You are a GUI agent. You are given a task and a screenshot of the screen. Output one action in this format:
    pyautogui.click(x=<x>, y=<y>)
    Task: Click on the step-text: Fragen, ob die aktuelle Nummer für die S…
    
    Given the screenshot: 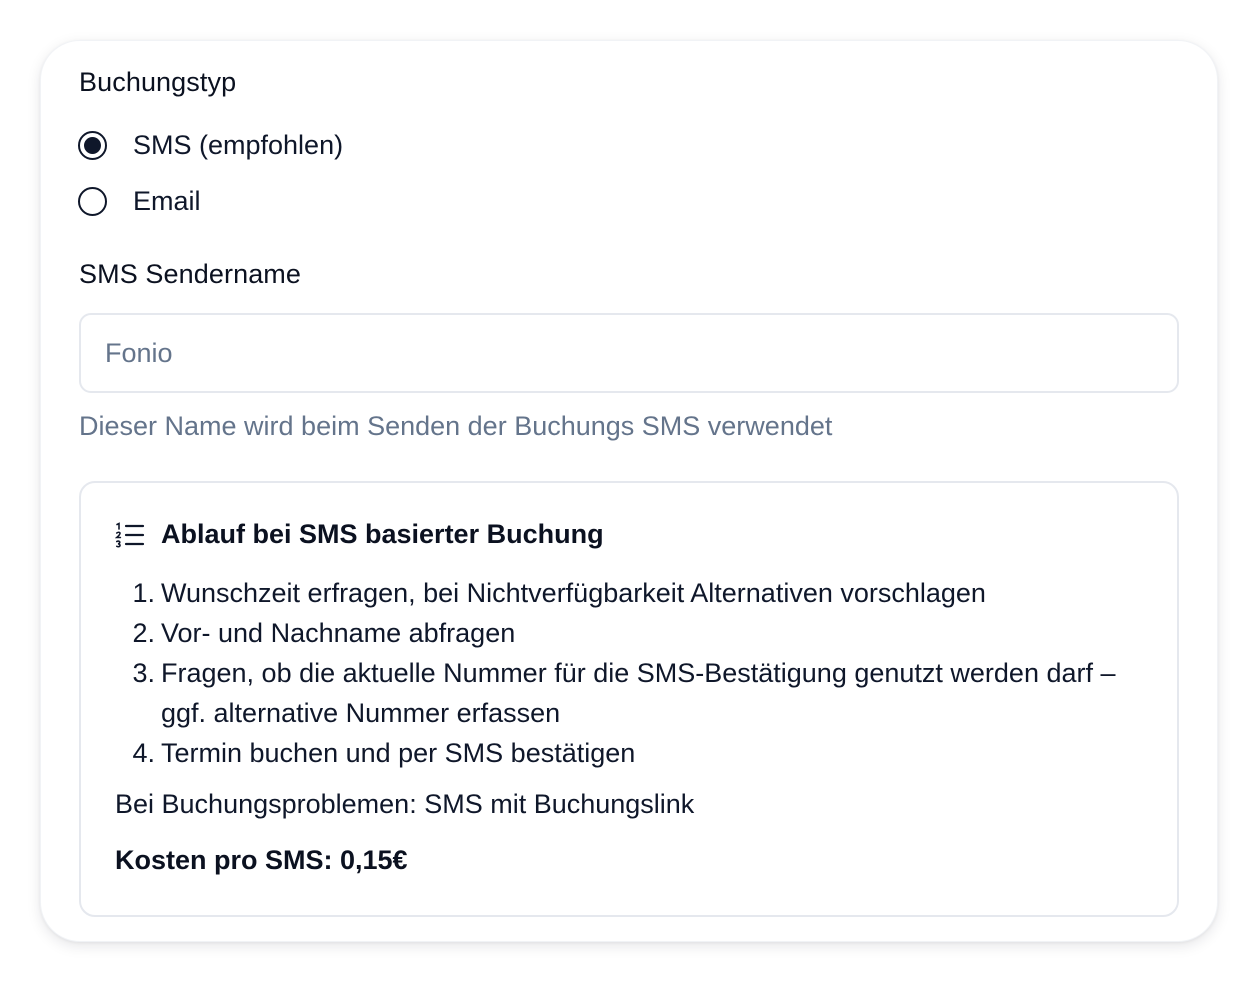 What is the action you would take?
    pyautogui.click(x=638, y=693)
    